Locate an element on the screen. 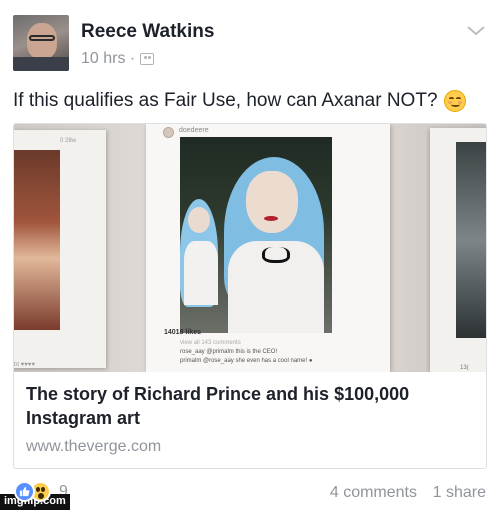  right-print-bottom: 13( is located at coordinates (464, 368).